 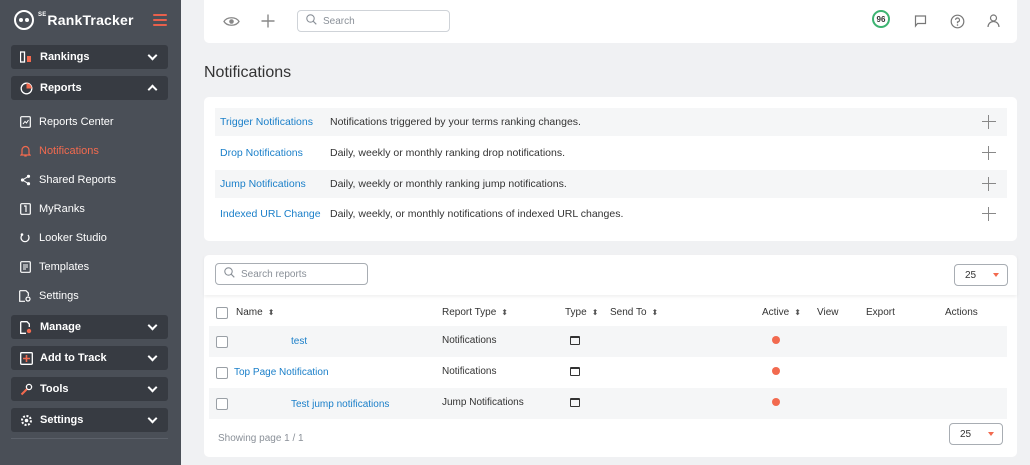 I want to click on add-box-icon, so click(x=26, y=358).